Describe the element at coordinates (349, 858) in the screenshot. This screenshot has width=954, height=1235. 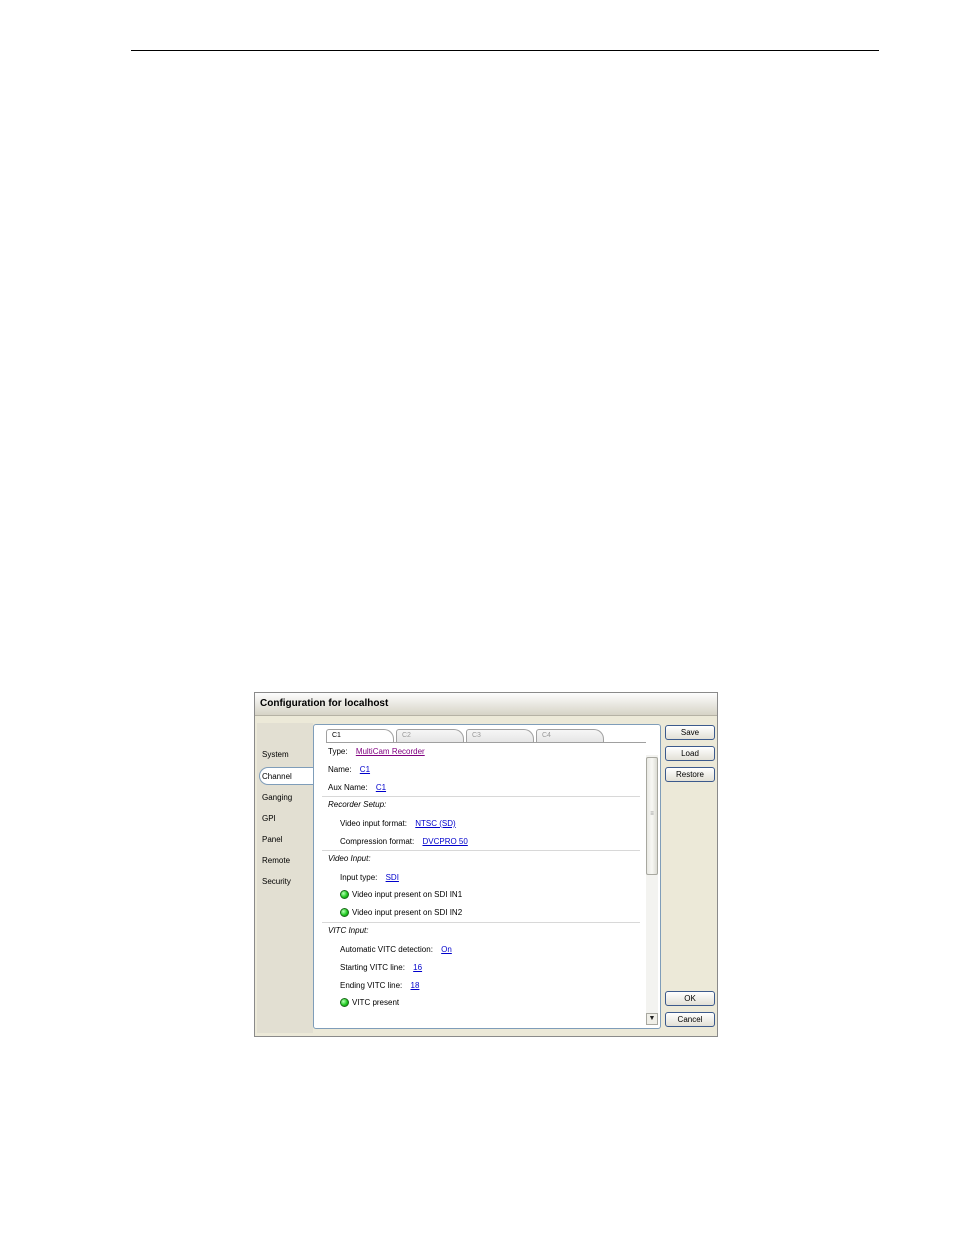
I see `video-input-heading: Video Input:` at that location.